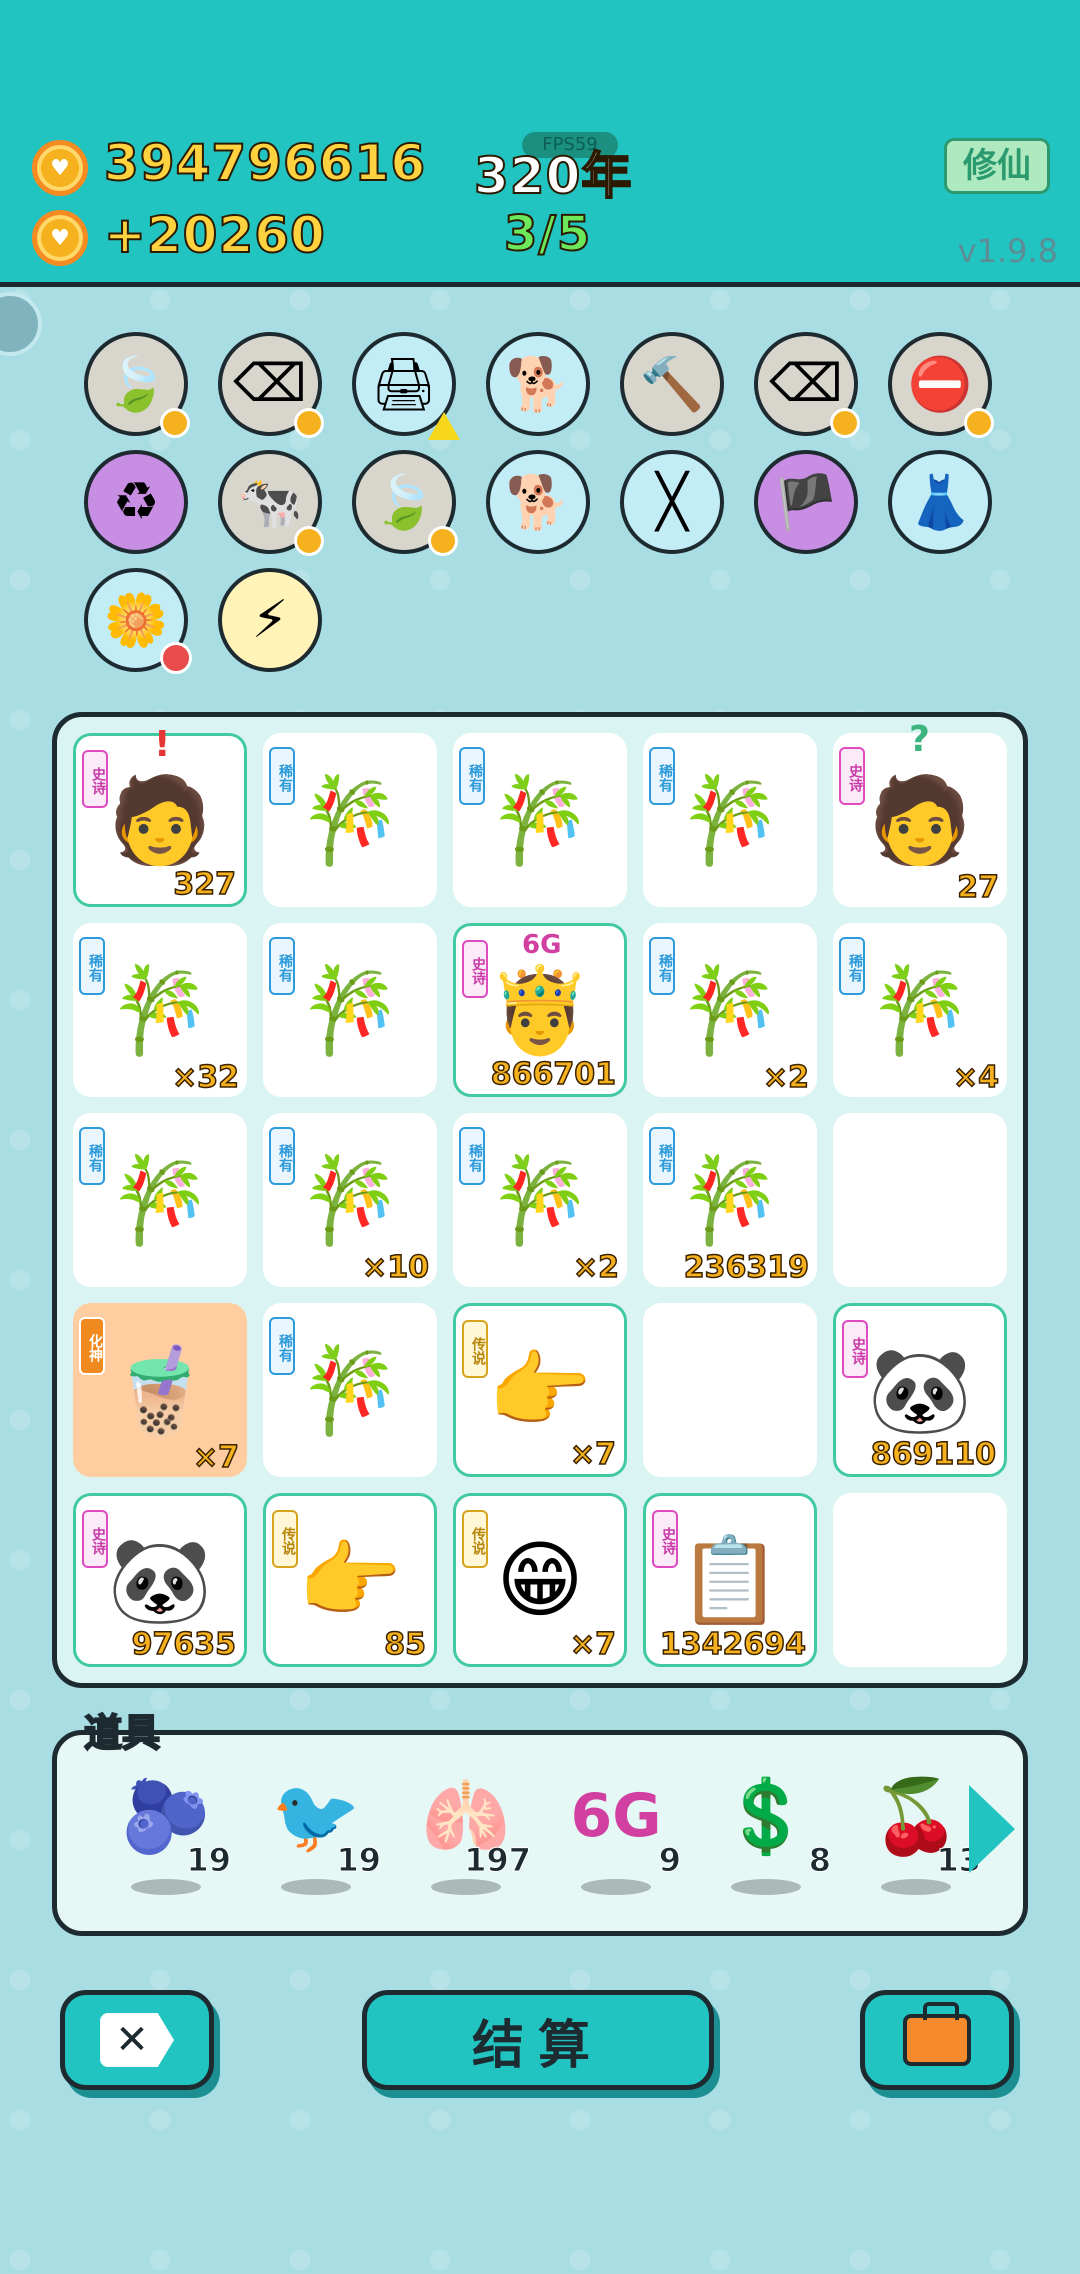 This screenshot has height=2274, width=1080. I want to click on board-cell: 🧑 史诗! 327, so click(160, 815).